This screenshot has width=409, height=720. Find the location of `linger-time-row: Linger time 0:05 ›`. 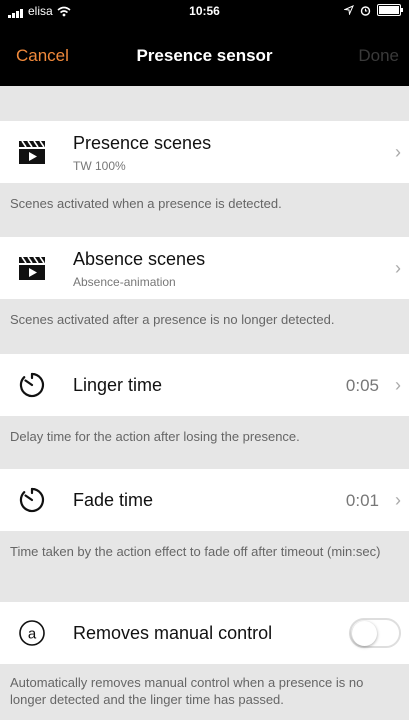

linger-time-row: Linger time 0:05 › is located at coordinates (204, 385).